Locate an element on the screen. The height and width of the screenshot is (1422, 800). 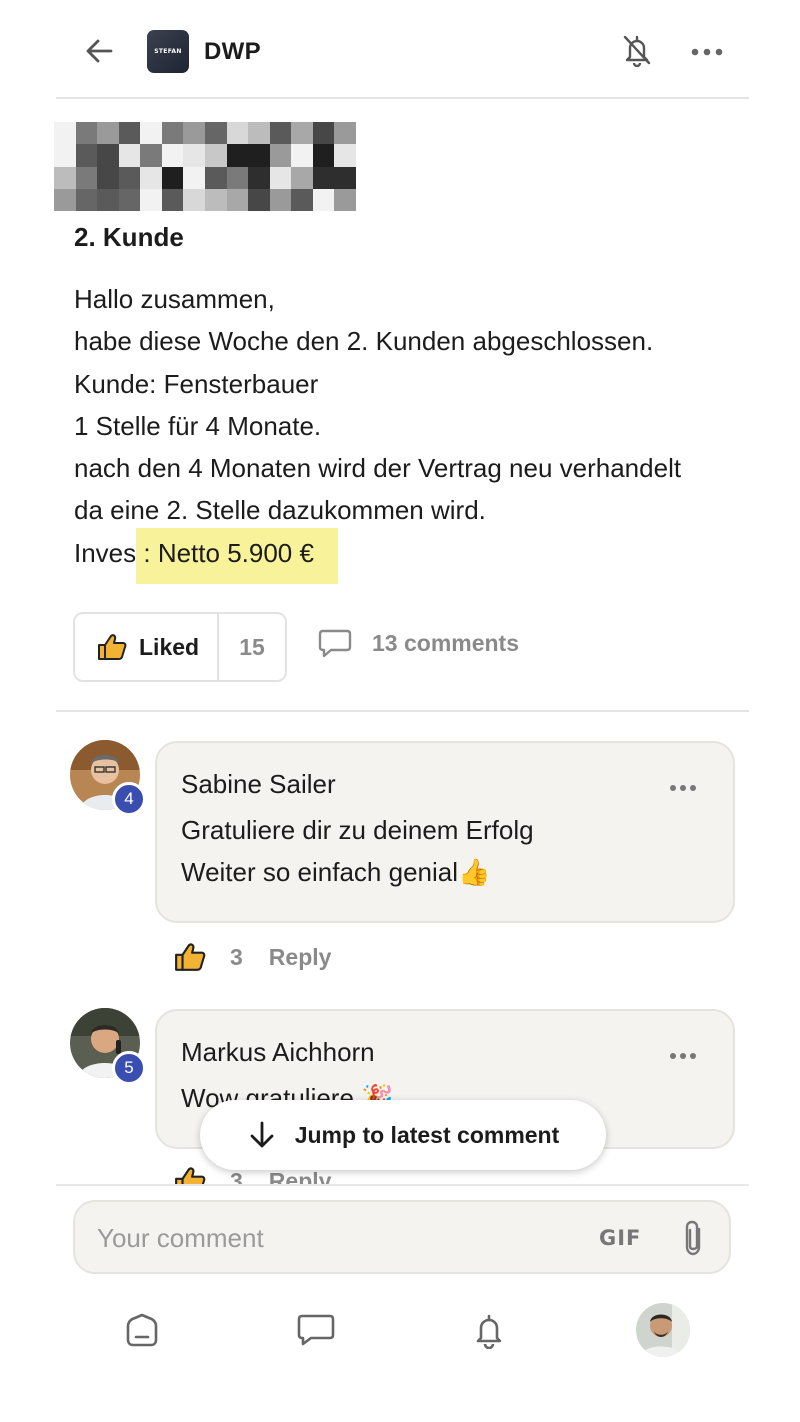
arrow-down-icon is located at coordinates (262, 1134).